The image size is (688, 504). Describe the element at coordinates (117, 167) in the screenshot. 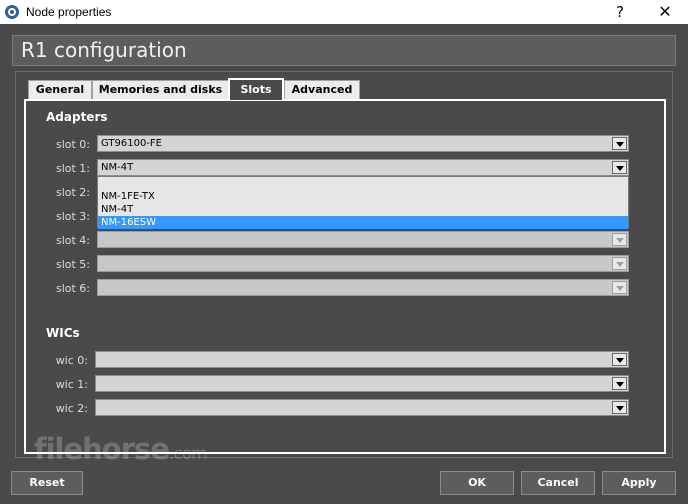

I see `slot-1-value: NM-4T` at that location.